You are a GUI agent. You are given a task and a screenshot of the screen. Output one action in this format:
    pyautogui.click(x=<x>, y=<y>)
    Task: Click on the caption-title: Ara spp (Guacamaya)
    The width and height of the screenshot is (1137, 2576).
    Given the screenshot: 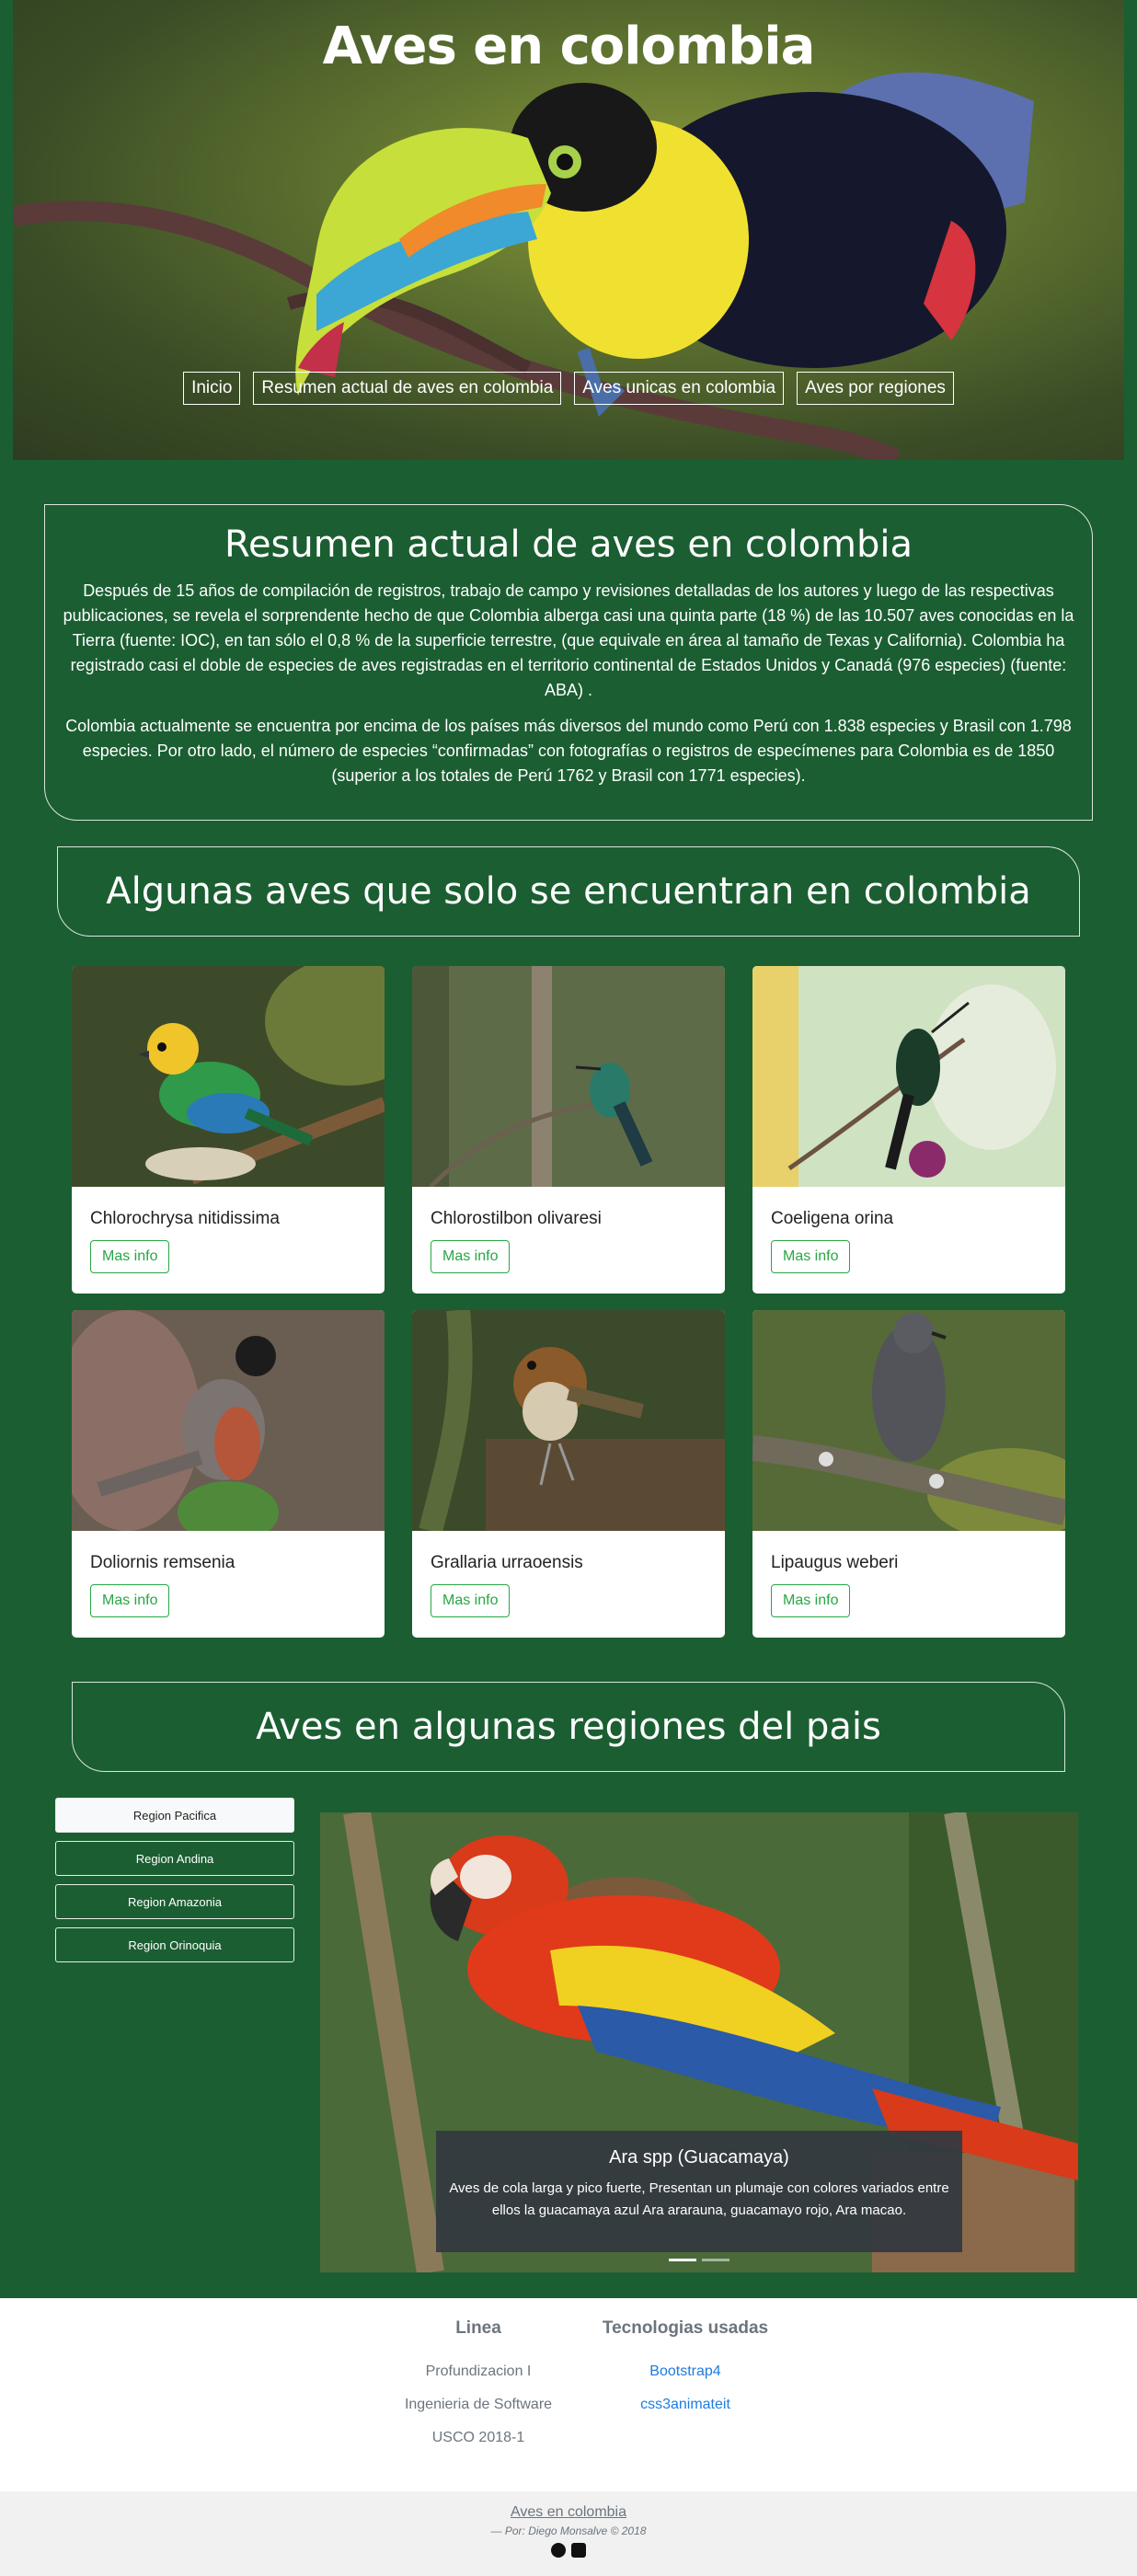 What is the action you would take?
    pyautogui.click(x=699, y=2157)
    